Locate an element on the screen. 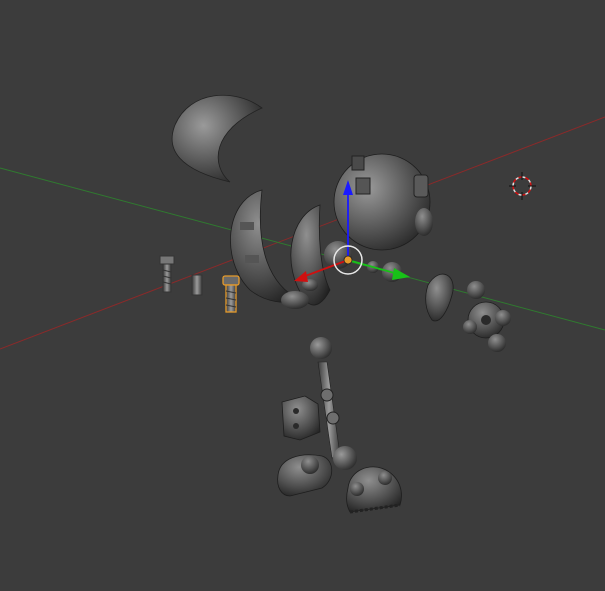  spine-rod-part is located at coordinates (329, 410).